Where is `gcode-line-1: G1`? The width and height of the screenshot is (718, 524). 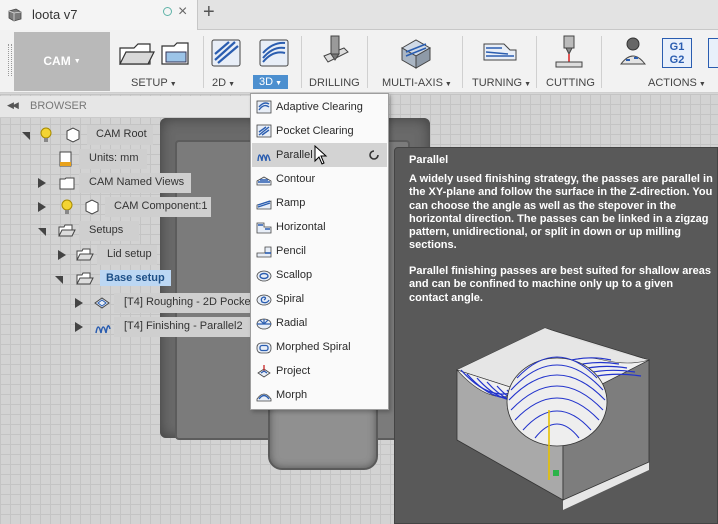
gcode-line-1: G1 is located at coordinates (677, 47).